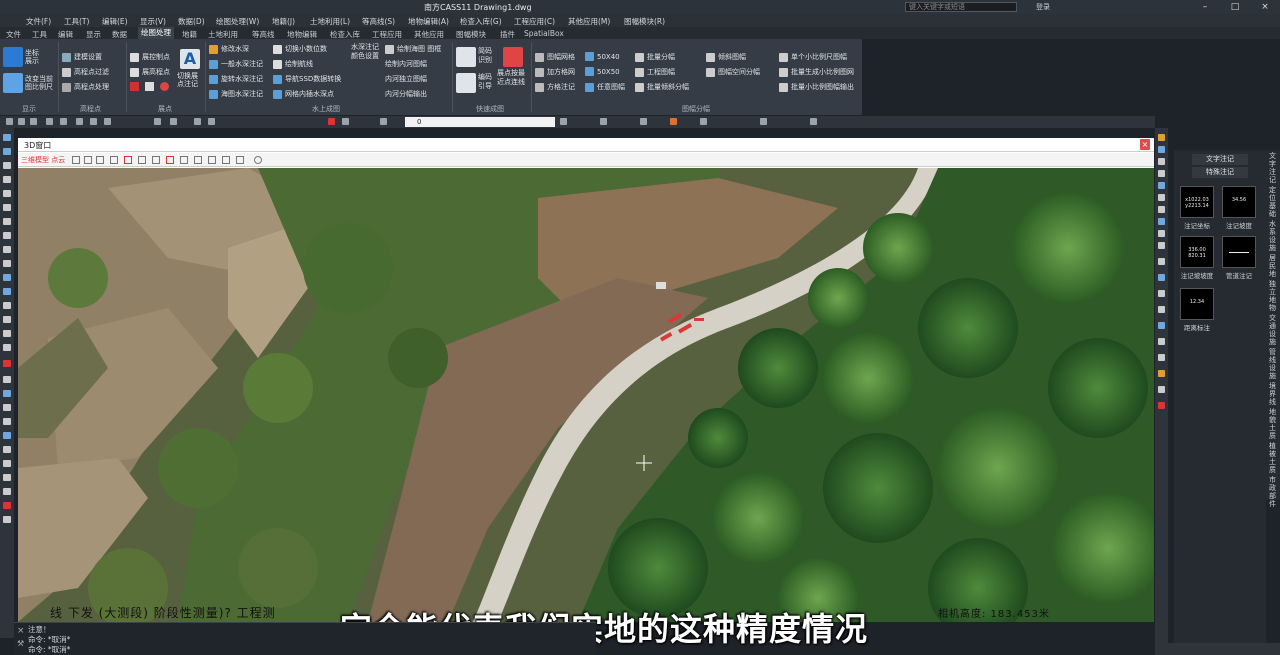 Image resolution: width=1280 pixels, height=655 pixels. Describe the element at coordinates (307, 79) in the screenshot. I see `water-item: 导航SSD数据转换` at that location.